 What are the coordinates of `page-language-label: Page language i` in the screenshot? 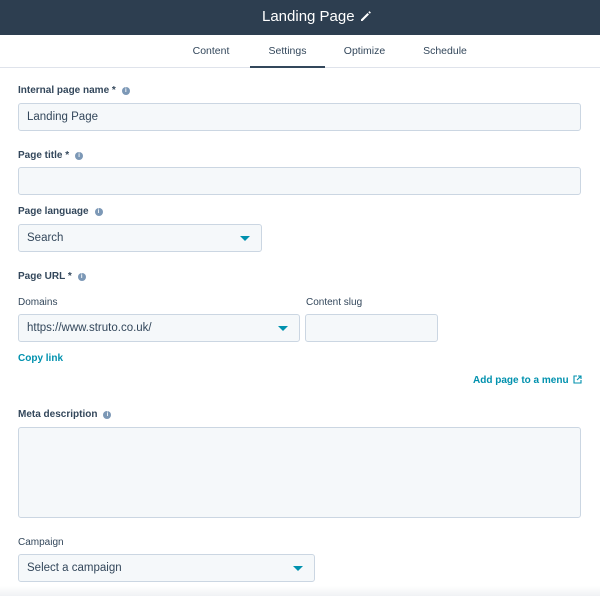 It's located at (60, 211).